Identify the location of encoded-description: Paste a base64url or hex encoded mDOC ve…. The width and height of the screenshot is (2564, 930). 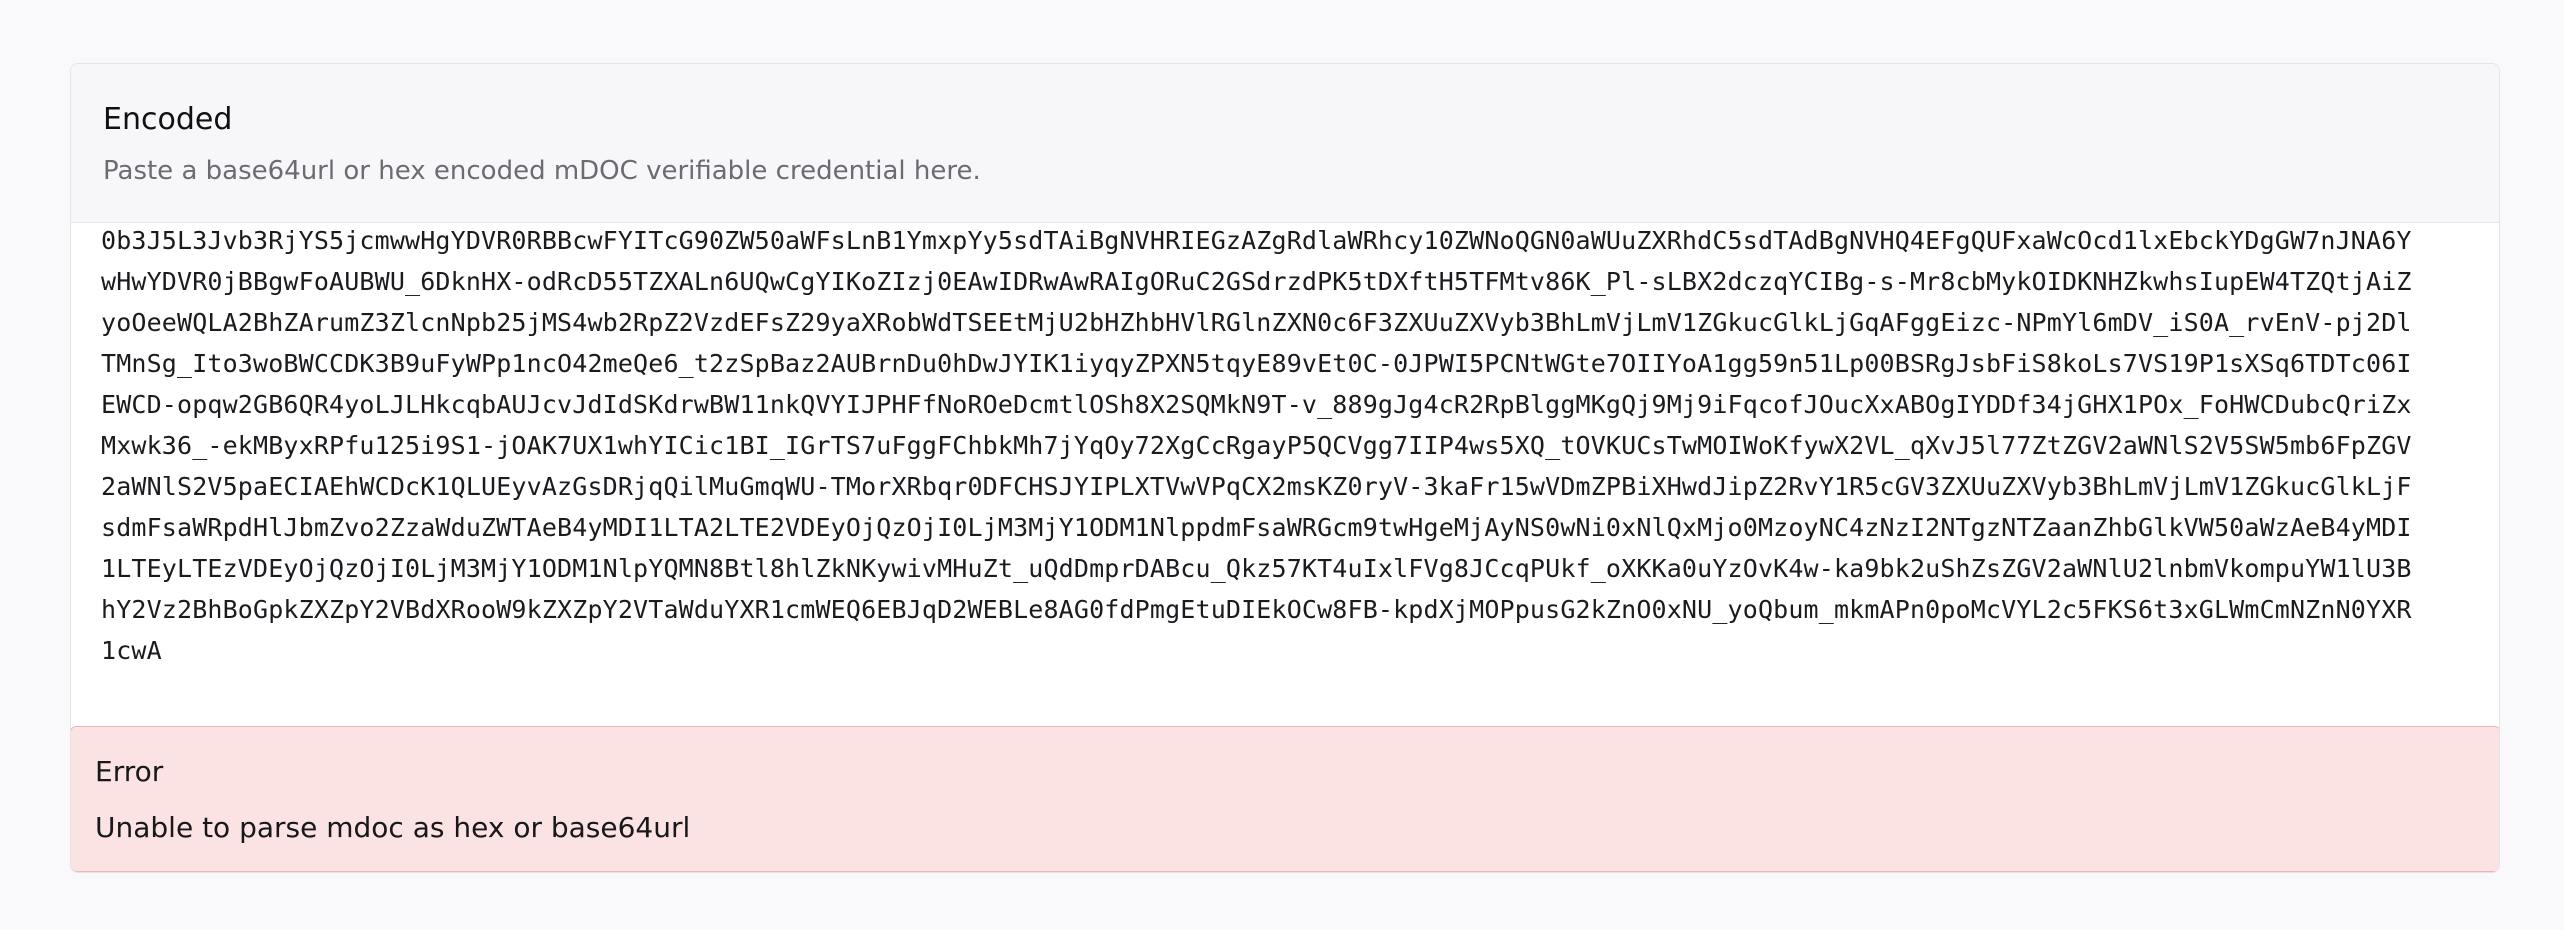
(542, 171).